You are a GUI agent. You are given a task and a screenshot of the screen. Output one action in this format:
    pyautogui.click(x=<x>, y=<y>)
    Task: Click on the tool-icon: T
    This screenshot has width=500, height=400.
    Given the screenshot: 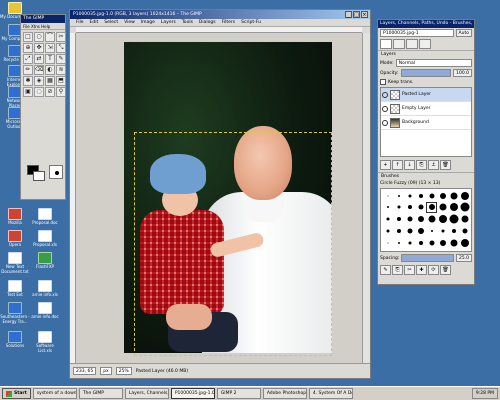 What is the action you would take?
    pyautogui.click(x=50, y=59)
    